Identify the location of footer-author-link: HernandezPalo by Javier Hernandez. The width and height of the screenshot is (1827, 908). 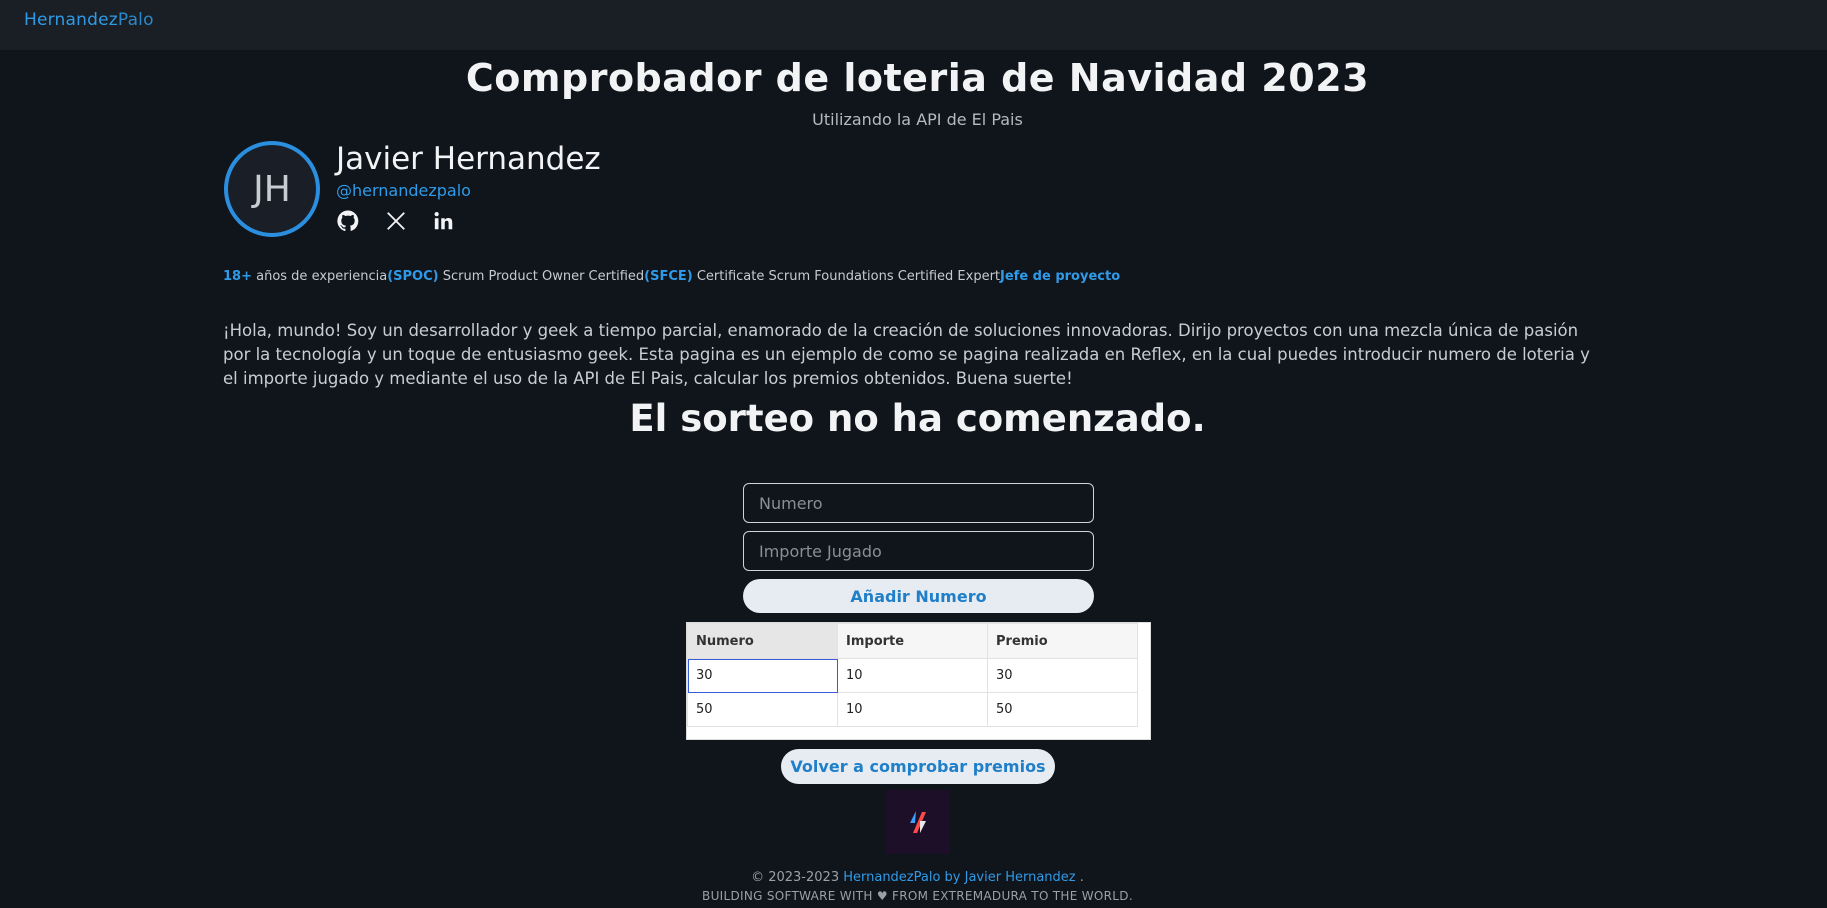
(959, 877).